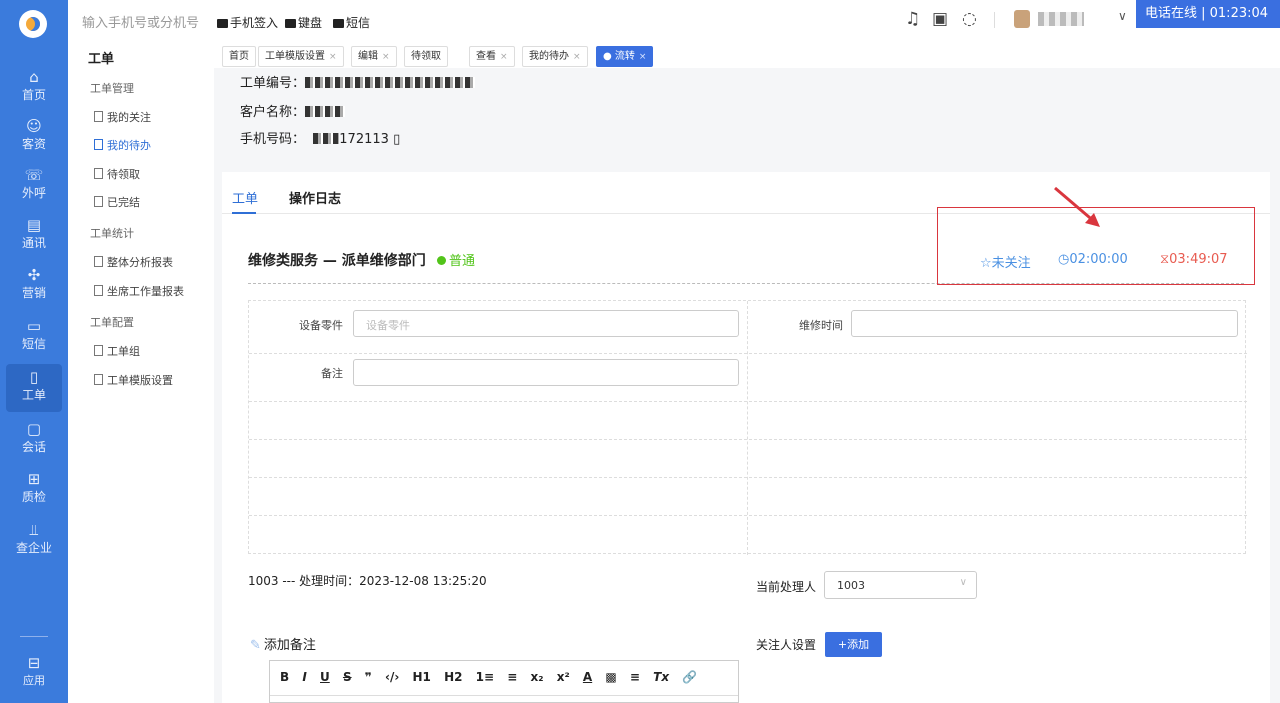 The width and height of the screenshot is (1280, 703). I want to click on align-button: ≡, so click(635, 677).